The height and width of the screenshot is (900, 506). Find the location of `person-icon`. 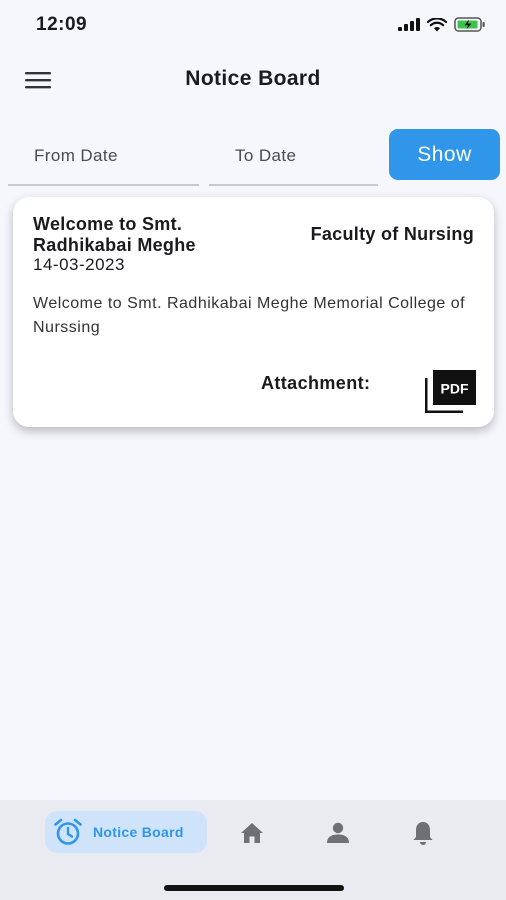

person-icon is located at coordinates (338, 833).